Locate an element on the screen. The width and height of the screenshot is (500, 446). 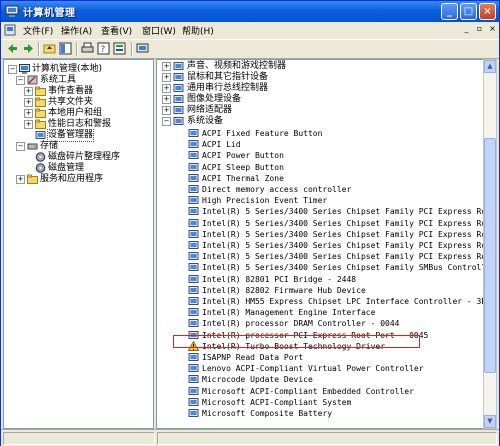
device-item-label: Microsoft Composite Battery is located at coordinates (267, 413).